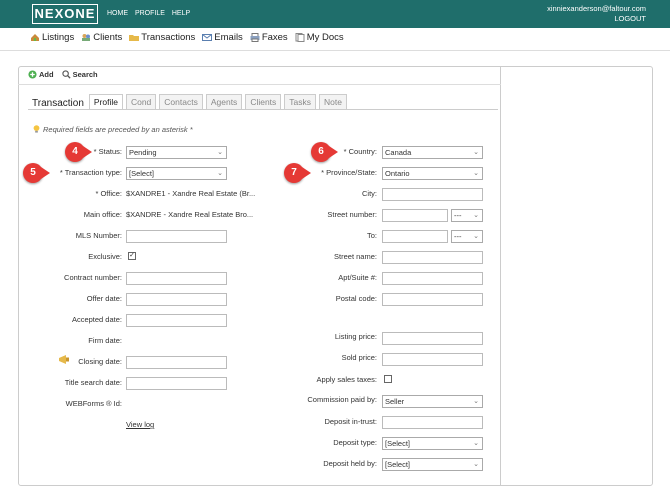 This screenshot has width=670, height=486. I want to click on status-label: * Status:, so click(107, 151).